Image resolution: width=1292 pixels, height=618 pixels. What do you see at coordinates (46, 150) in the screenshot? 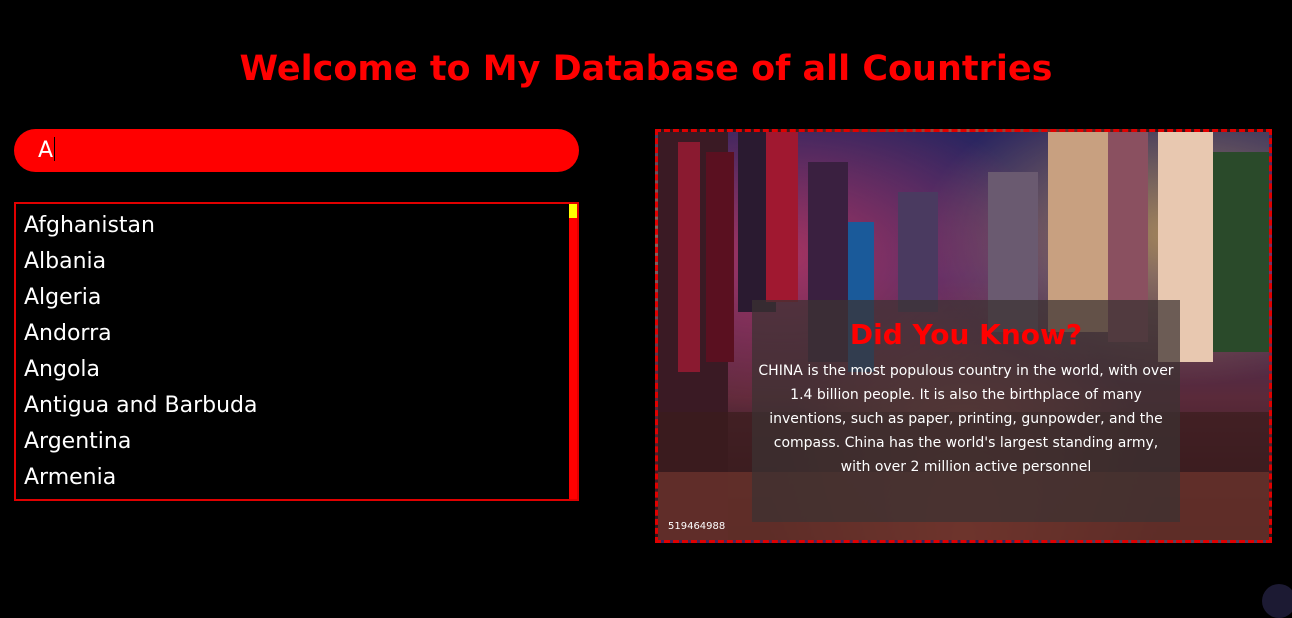
I see `search-input-value: A` at bounding box center [46, 150].